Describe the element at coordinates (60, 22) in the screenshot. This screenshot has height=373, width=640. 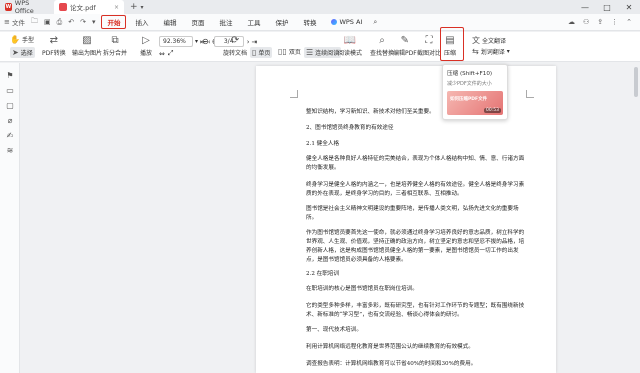
I see `print-icon: ⎙` at that location.